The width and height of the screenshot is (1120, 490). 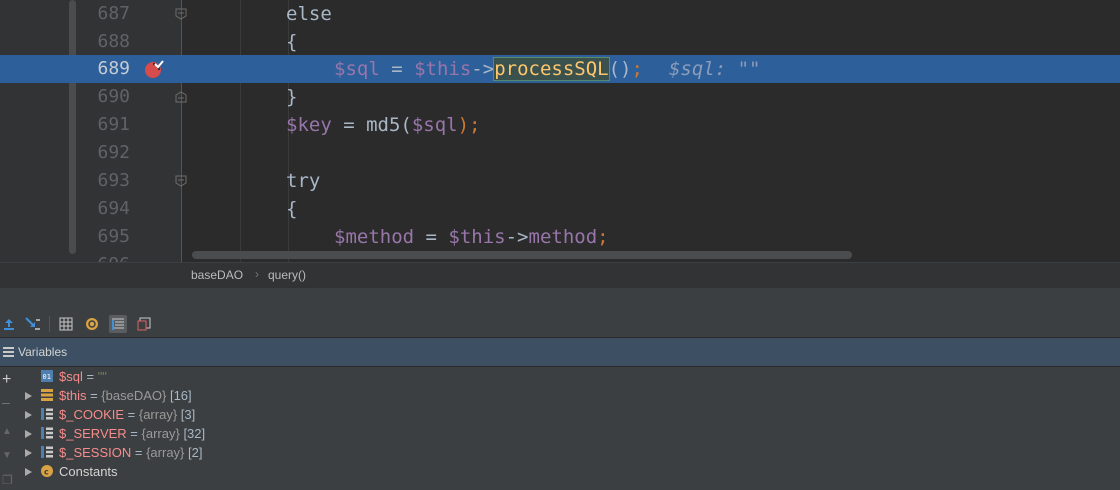 I want to click on inline-value-hint: $sql: "", so click(x=714, y=69).